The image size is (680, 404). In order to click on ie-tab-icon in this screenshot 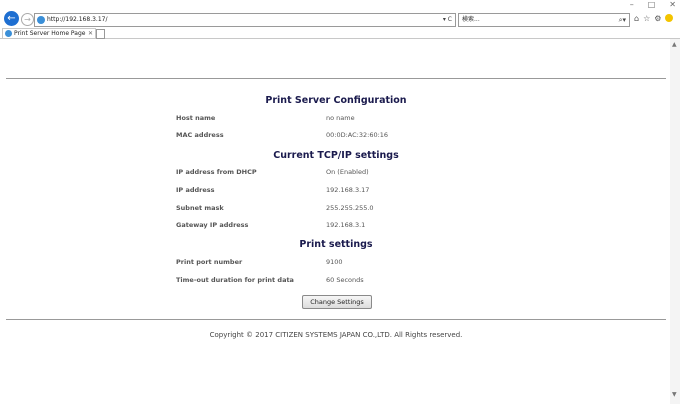, I will do `click(8, 33)`.